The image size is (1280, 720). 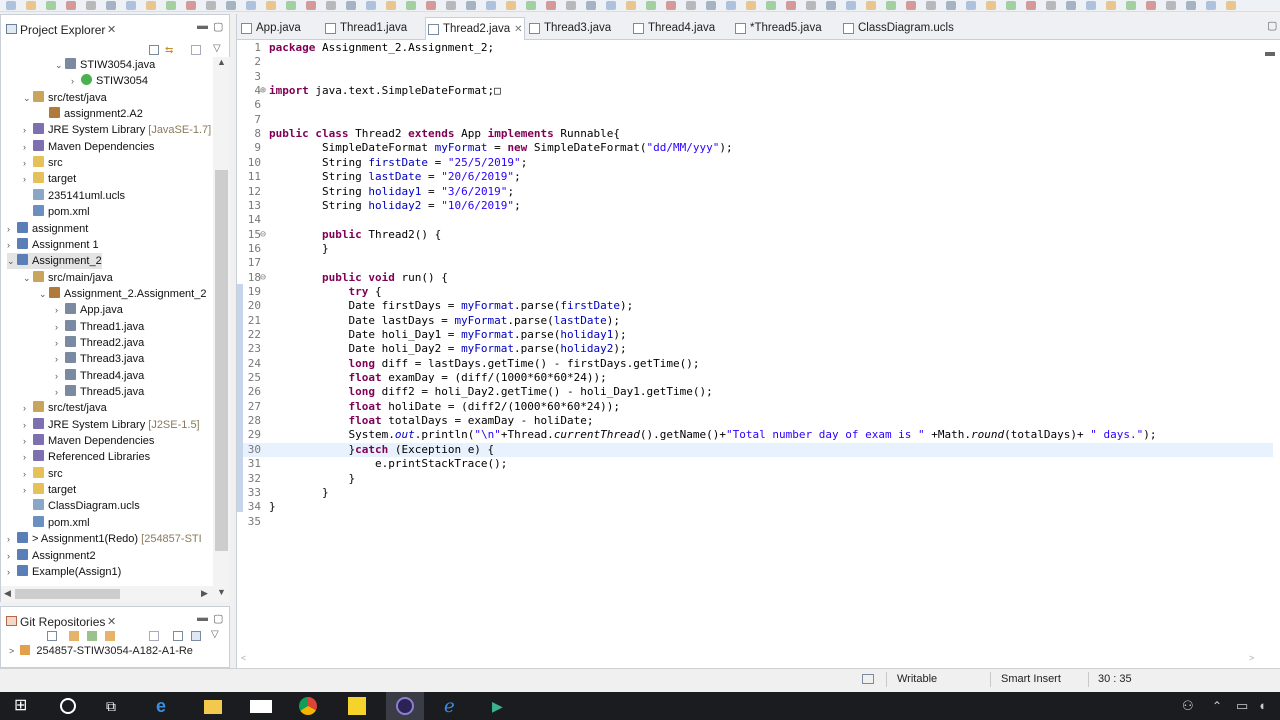 What do you see at coordinates (475, 28) in the screenshot?
I see `editor-tab: Thread2.java ✕` at bounding box center [475, 28].